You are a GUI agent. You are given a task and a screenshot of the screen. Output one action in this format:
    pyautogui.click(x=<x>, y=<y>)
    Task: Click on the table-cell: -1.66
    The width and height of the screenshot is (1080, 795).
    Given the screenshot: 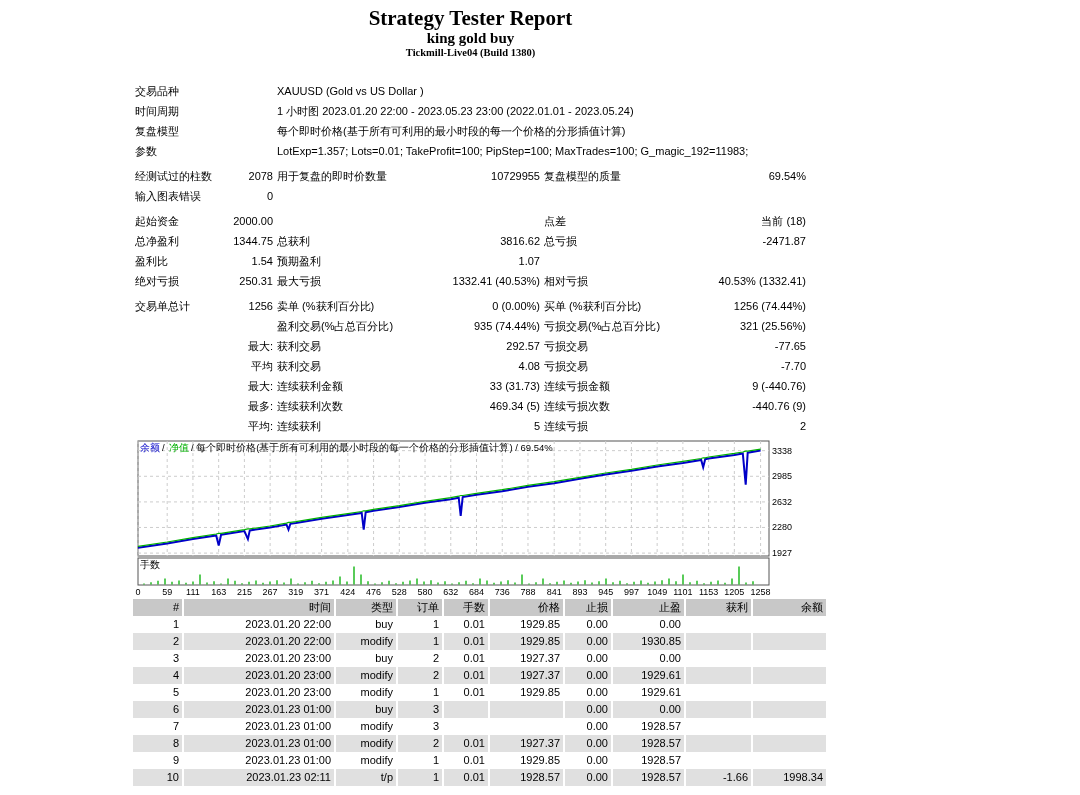 What is the action you would take?
    pyautogui.click(x=718, y=778)
    